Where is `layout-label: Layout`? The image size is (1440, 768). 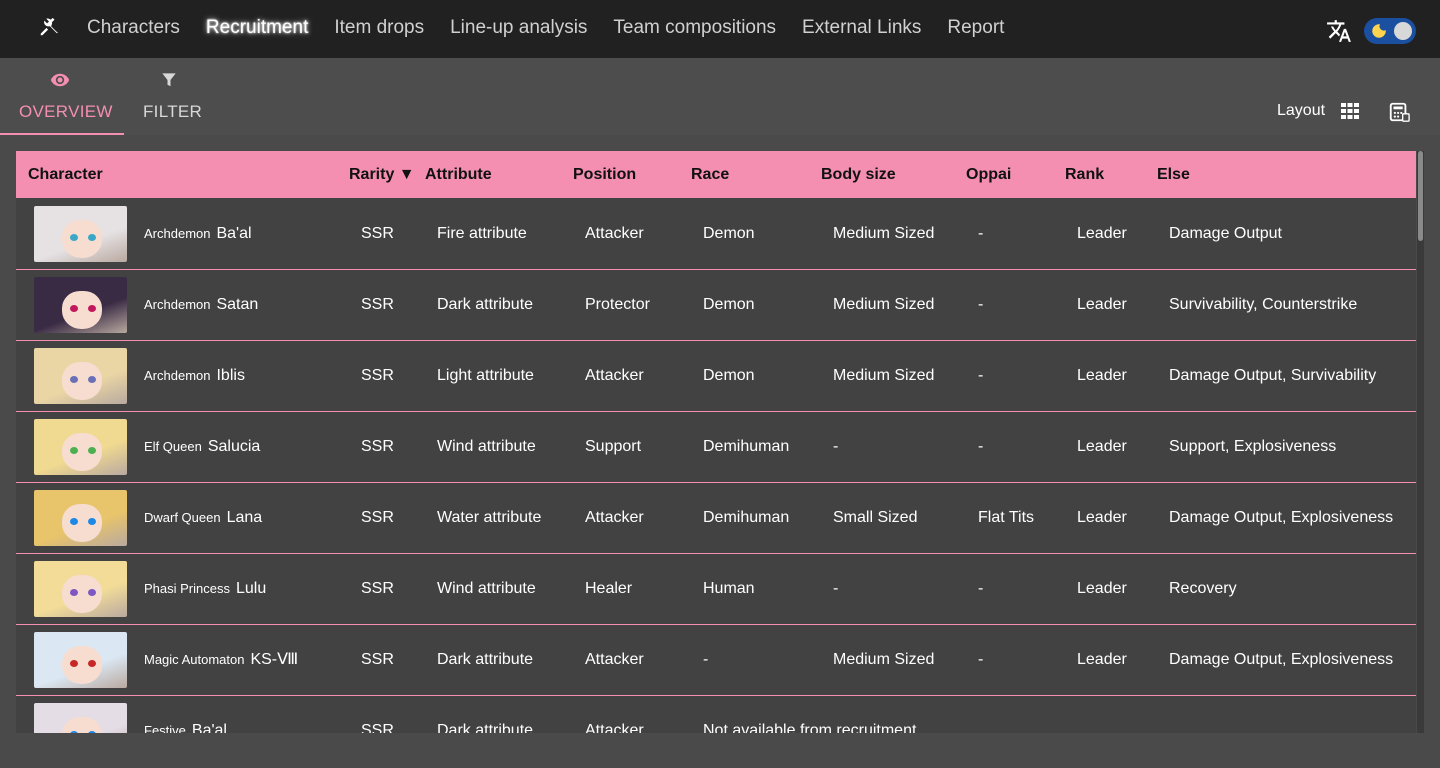 layout-label: Layout is located at coordinates (1301, 110).